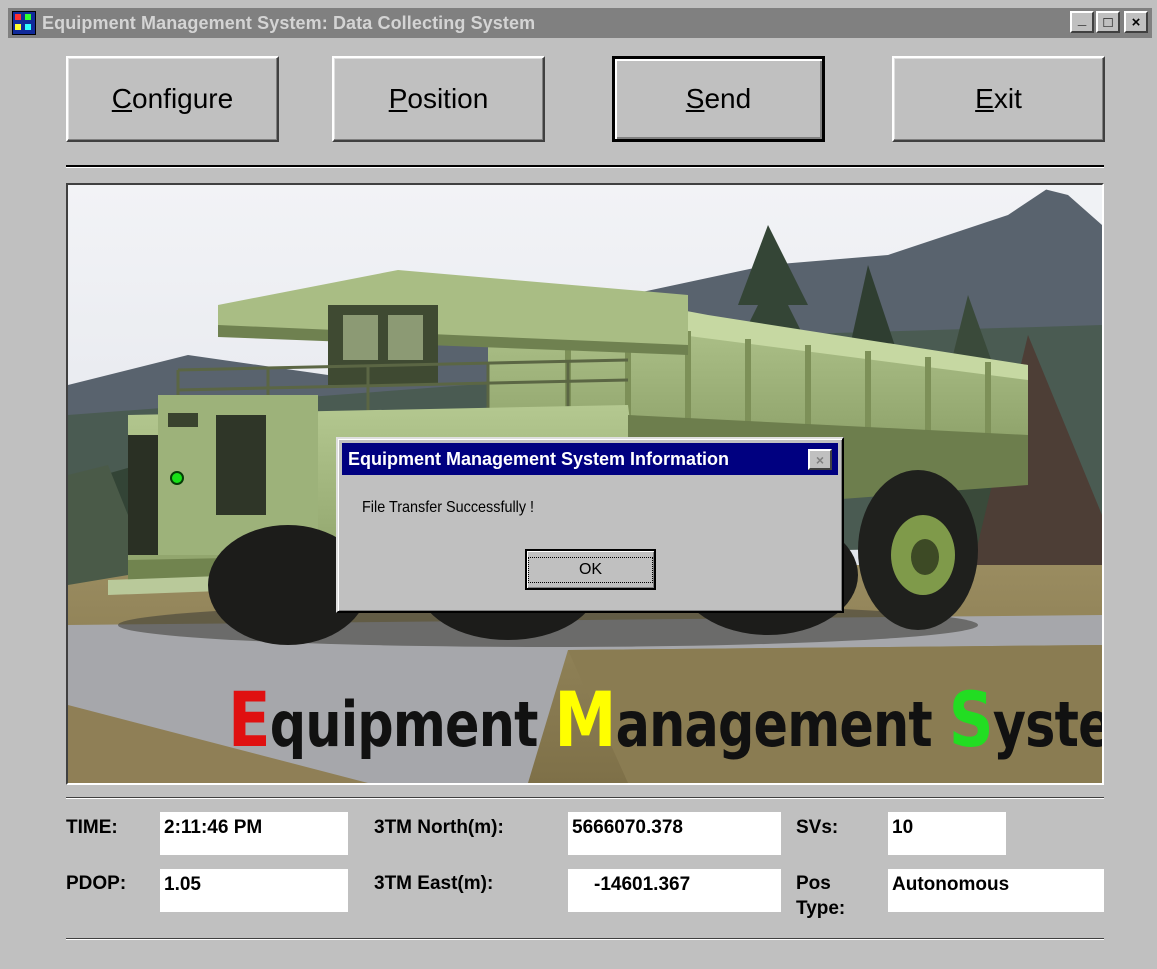 This screenshot has width=1157, height=969. Describe the element at coordinates (398, 98) in the screenshot. I see `position-accelerator: P` at that location.